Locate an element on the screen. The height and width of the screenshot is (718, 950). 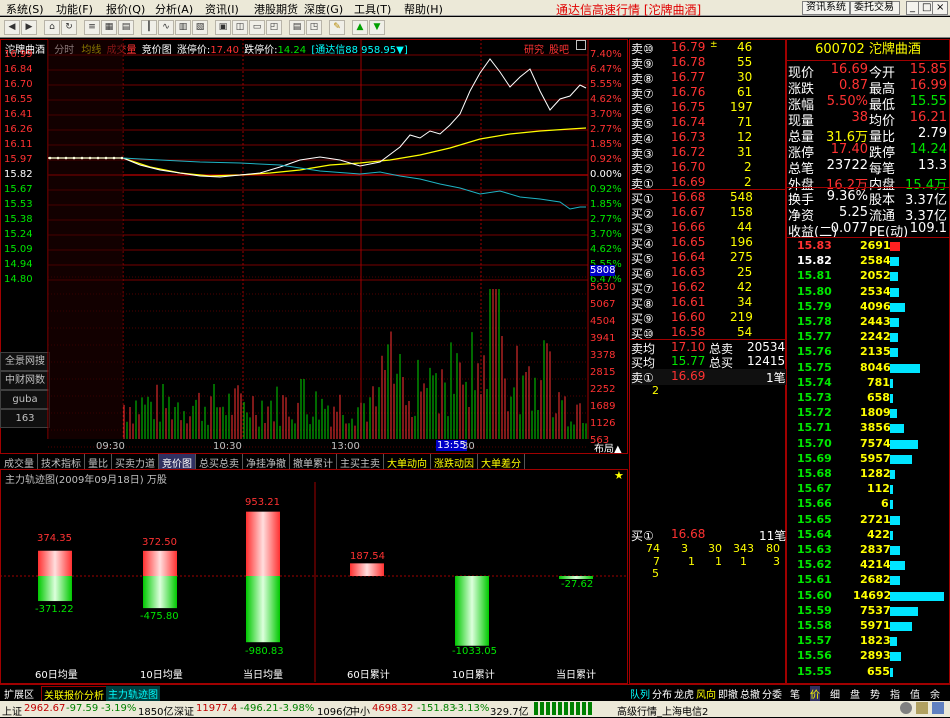
bar-chart-icon: ▥ is located at coordinates (183, 27).